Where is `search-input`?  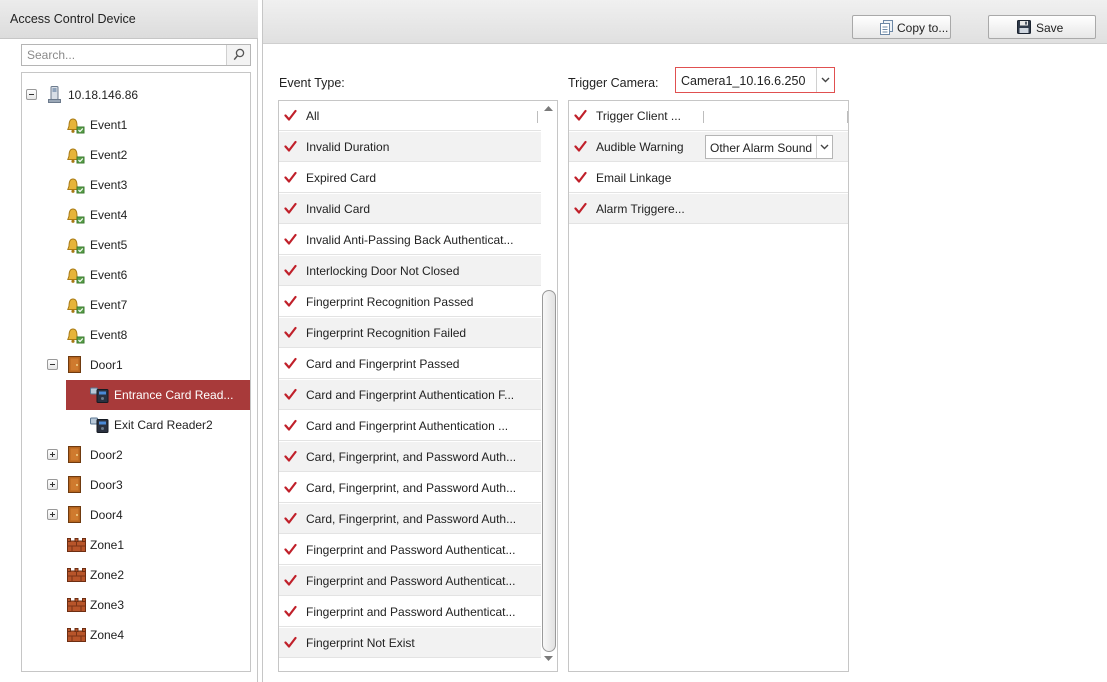
search-input is located at coordinates (124, 55).